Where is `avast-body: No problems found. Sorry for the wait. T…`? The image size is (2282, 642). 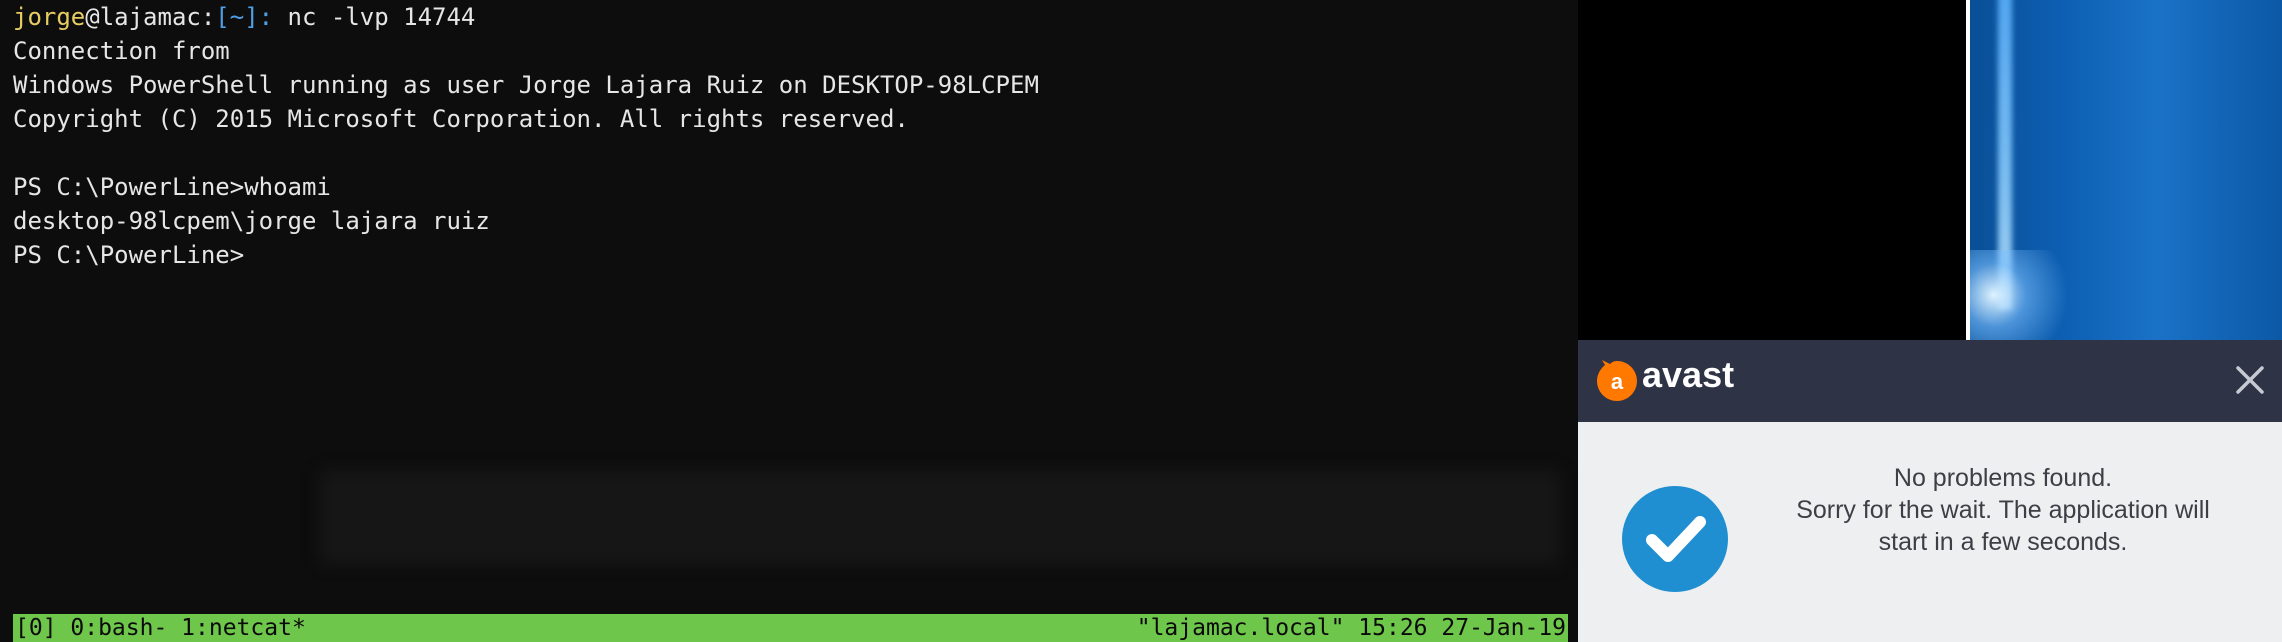
avast-body: No problems found. Sorry for the wait. T… is located at coordinates (1930, 532).